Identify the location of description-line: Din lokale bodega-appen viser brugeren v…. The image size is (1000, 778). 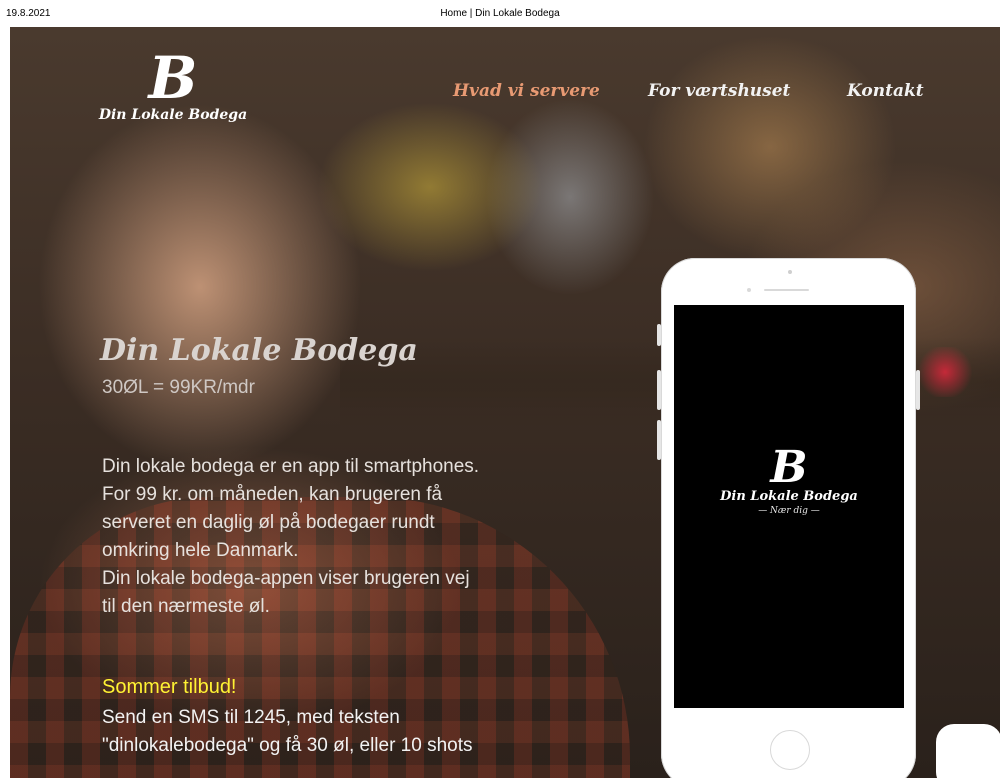
(286, 578).